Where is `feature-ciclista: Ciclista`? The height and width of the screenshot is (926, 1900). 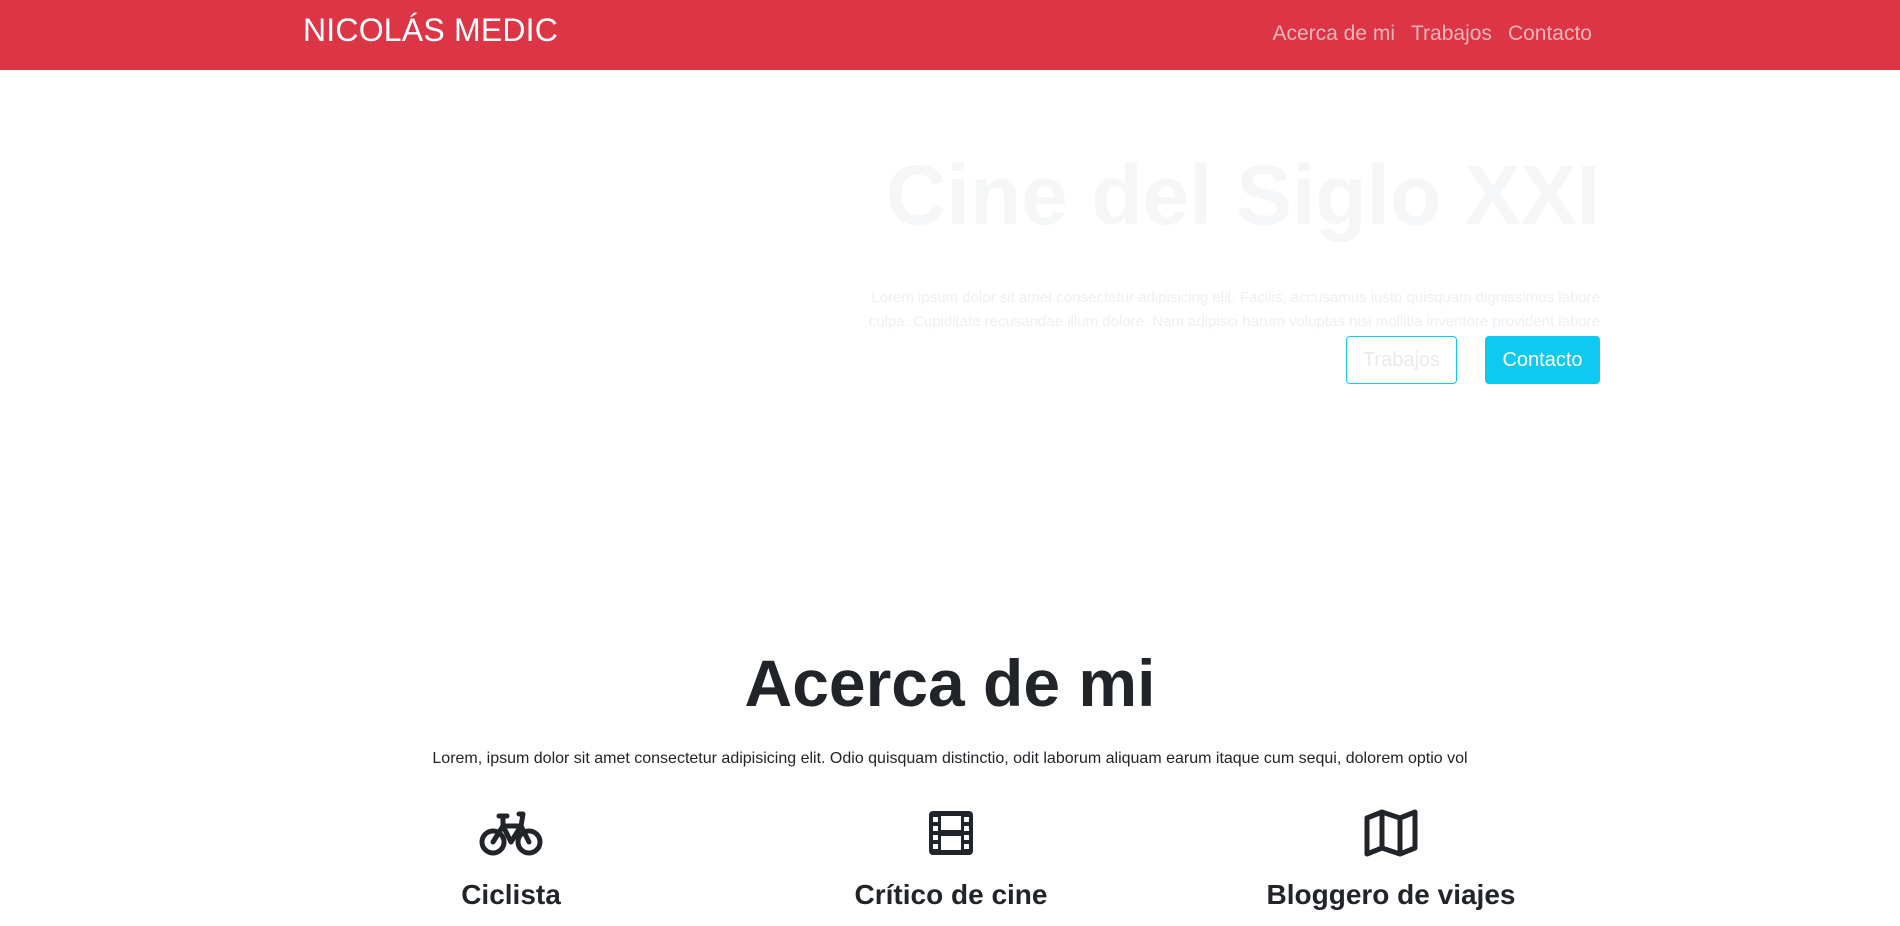
feature-ciclista: Ciclista is located at coordinates (511, 860).